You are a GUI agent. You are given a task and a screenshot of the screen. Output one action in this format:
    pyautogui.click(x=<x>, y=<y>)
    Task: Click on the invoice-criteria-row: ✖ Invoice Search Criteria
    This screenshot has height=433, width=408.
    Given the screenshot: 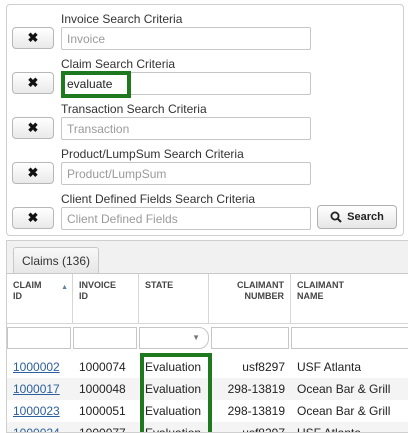 What is the action you would take?
    pyautogui.click(x=205, y=27)
    